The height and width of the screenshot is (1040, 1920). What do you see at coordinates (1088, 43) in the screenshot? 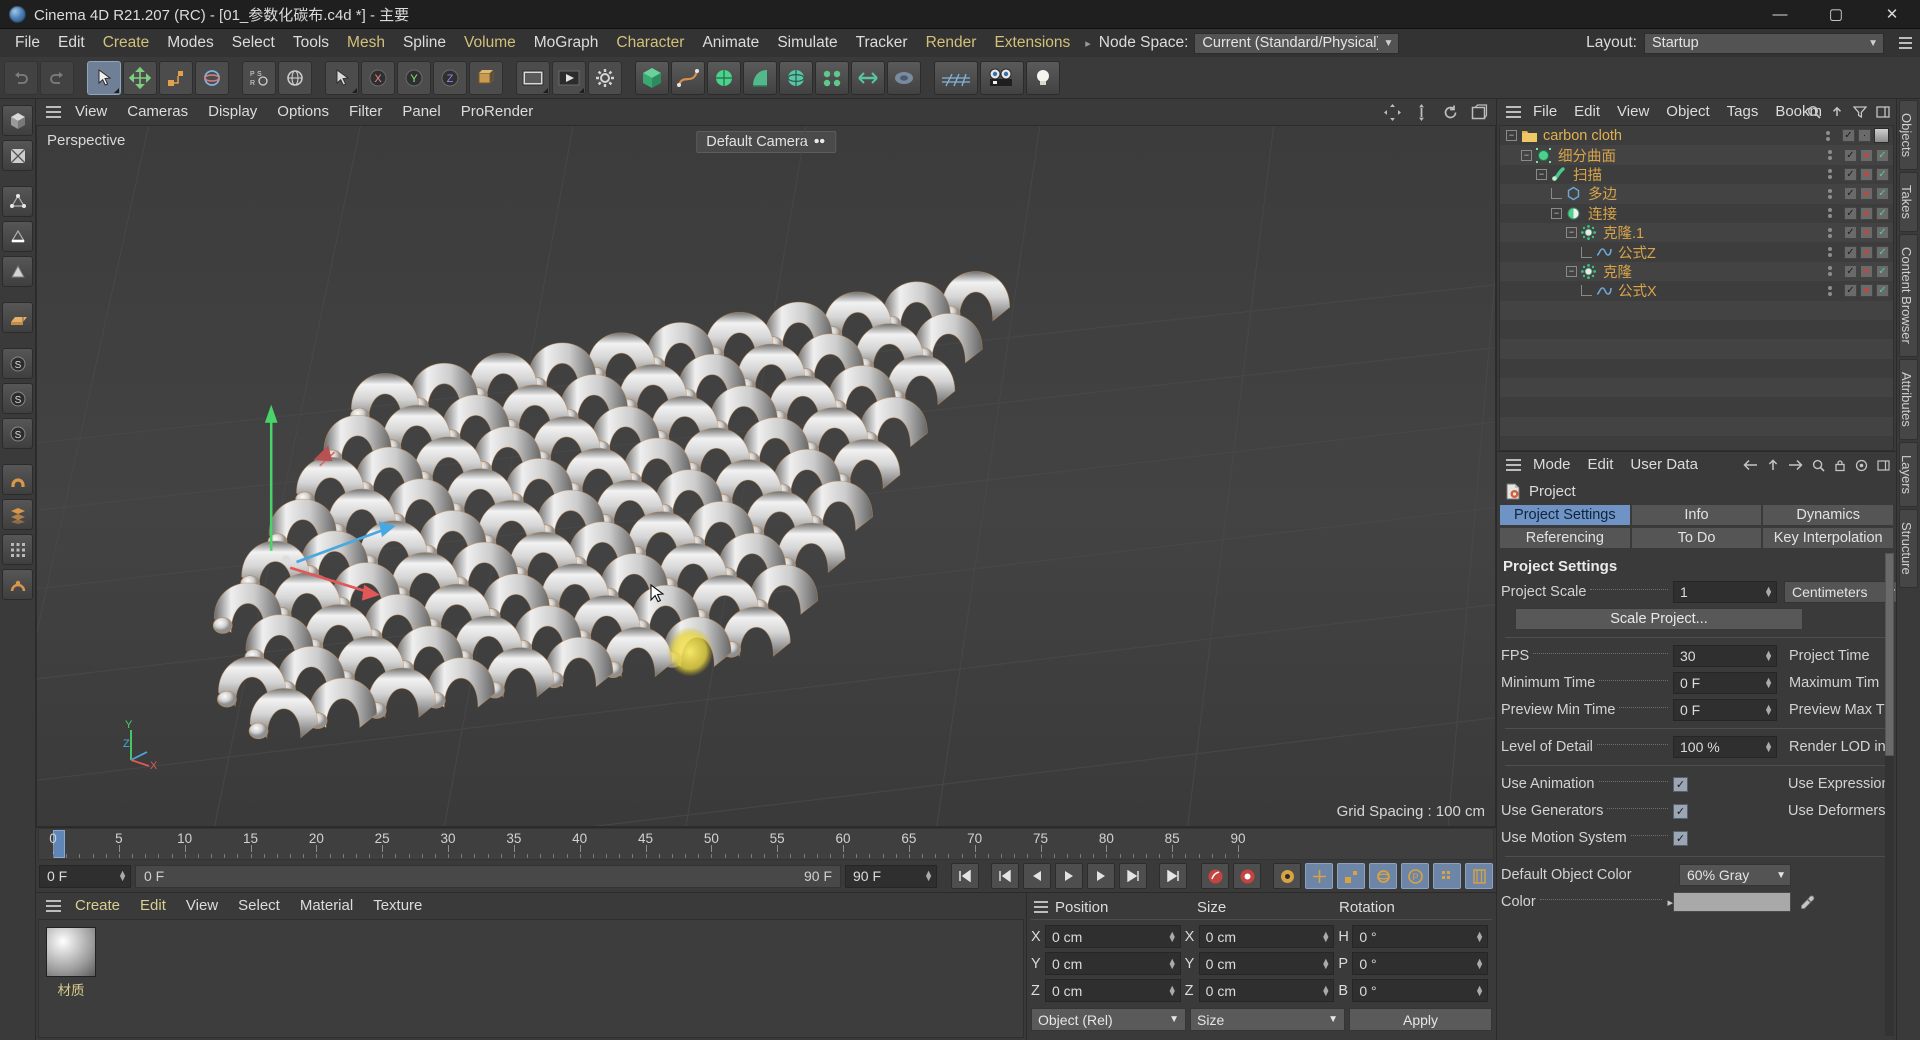
I see `menu-overflow-arrow-icon: ▸` at bounding box center [1088, 43].